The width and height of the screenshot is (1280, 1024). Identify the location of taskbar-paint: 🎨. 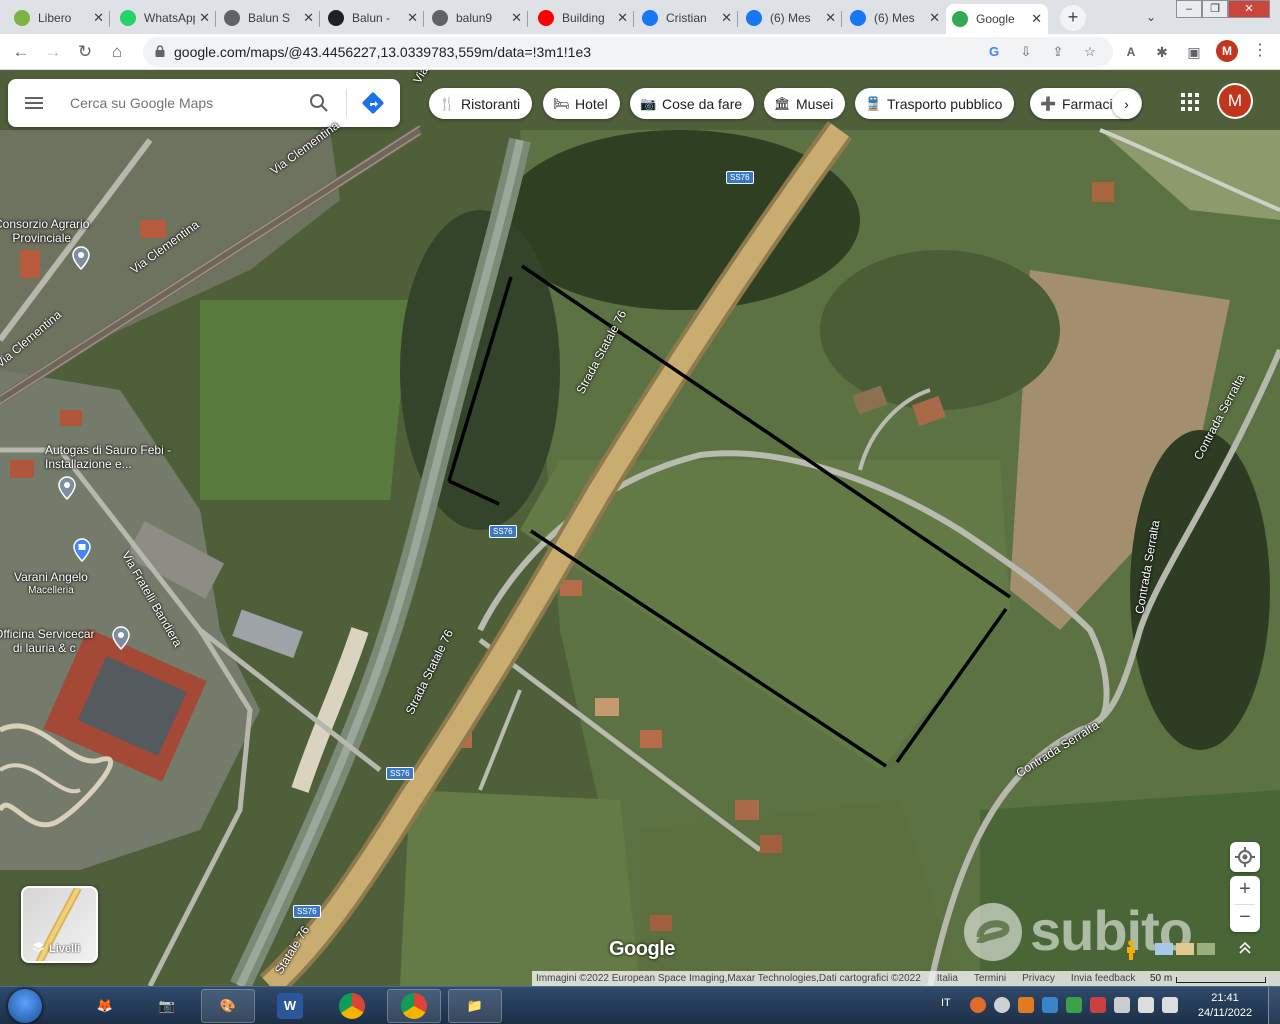
(228, 1006).